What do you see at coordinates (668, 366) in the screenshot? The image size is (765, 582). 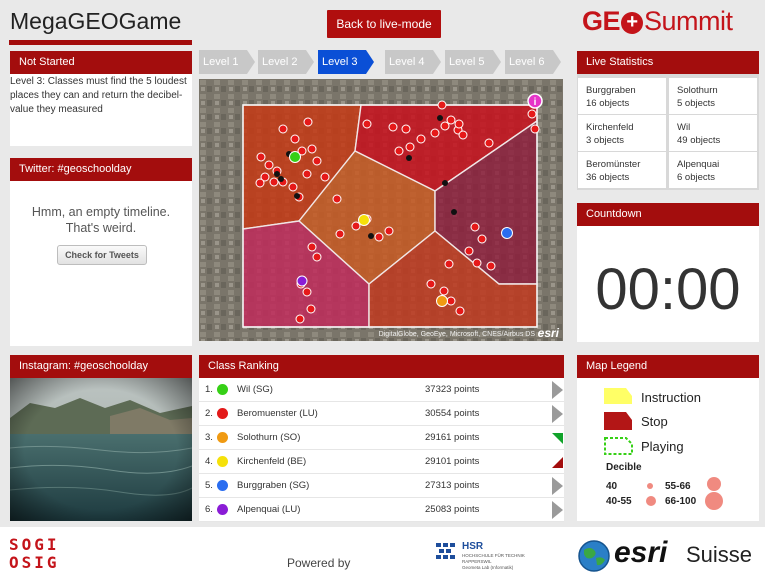 I see `map-legend-heading: Map Legend` at bounding box center [668, 366].